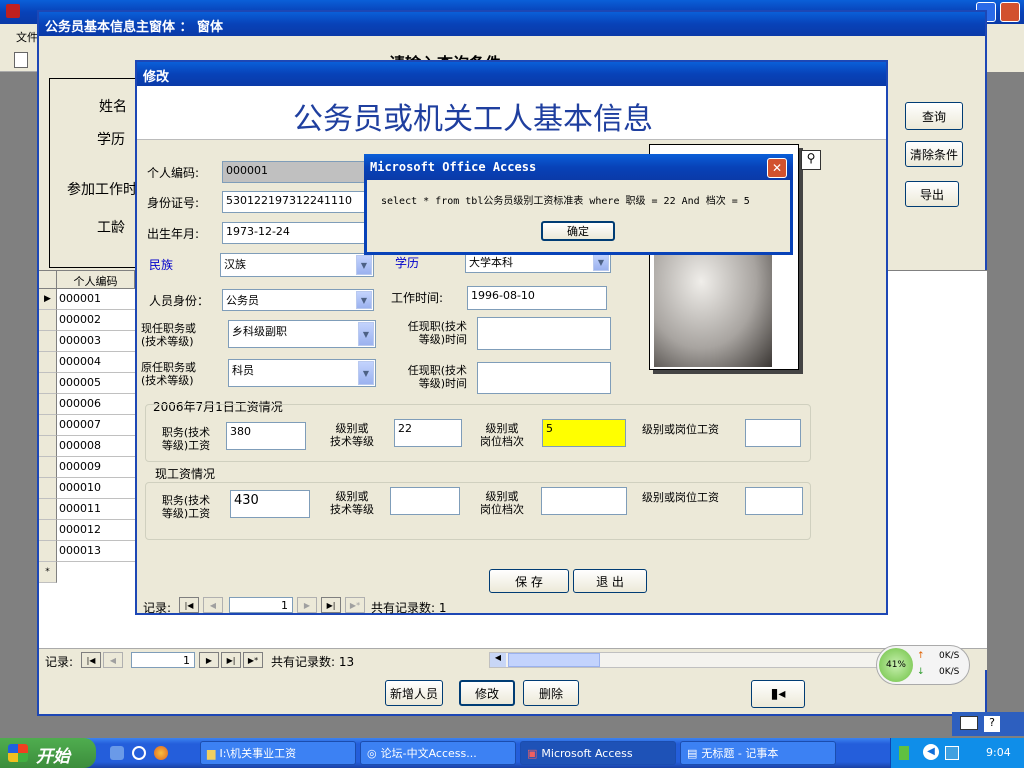 This screenshot has height=768, width=1024. I want to click on now-level-wage-field, so click(774, 501).